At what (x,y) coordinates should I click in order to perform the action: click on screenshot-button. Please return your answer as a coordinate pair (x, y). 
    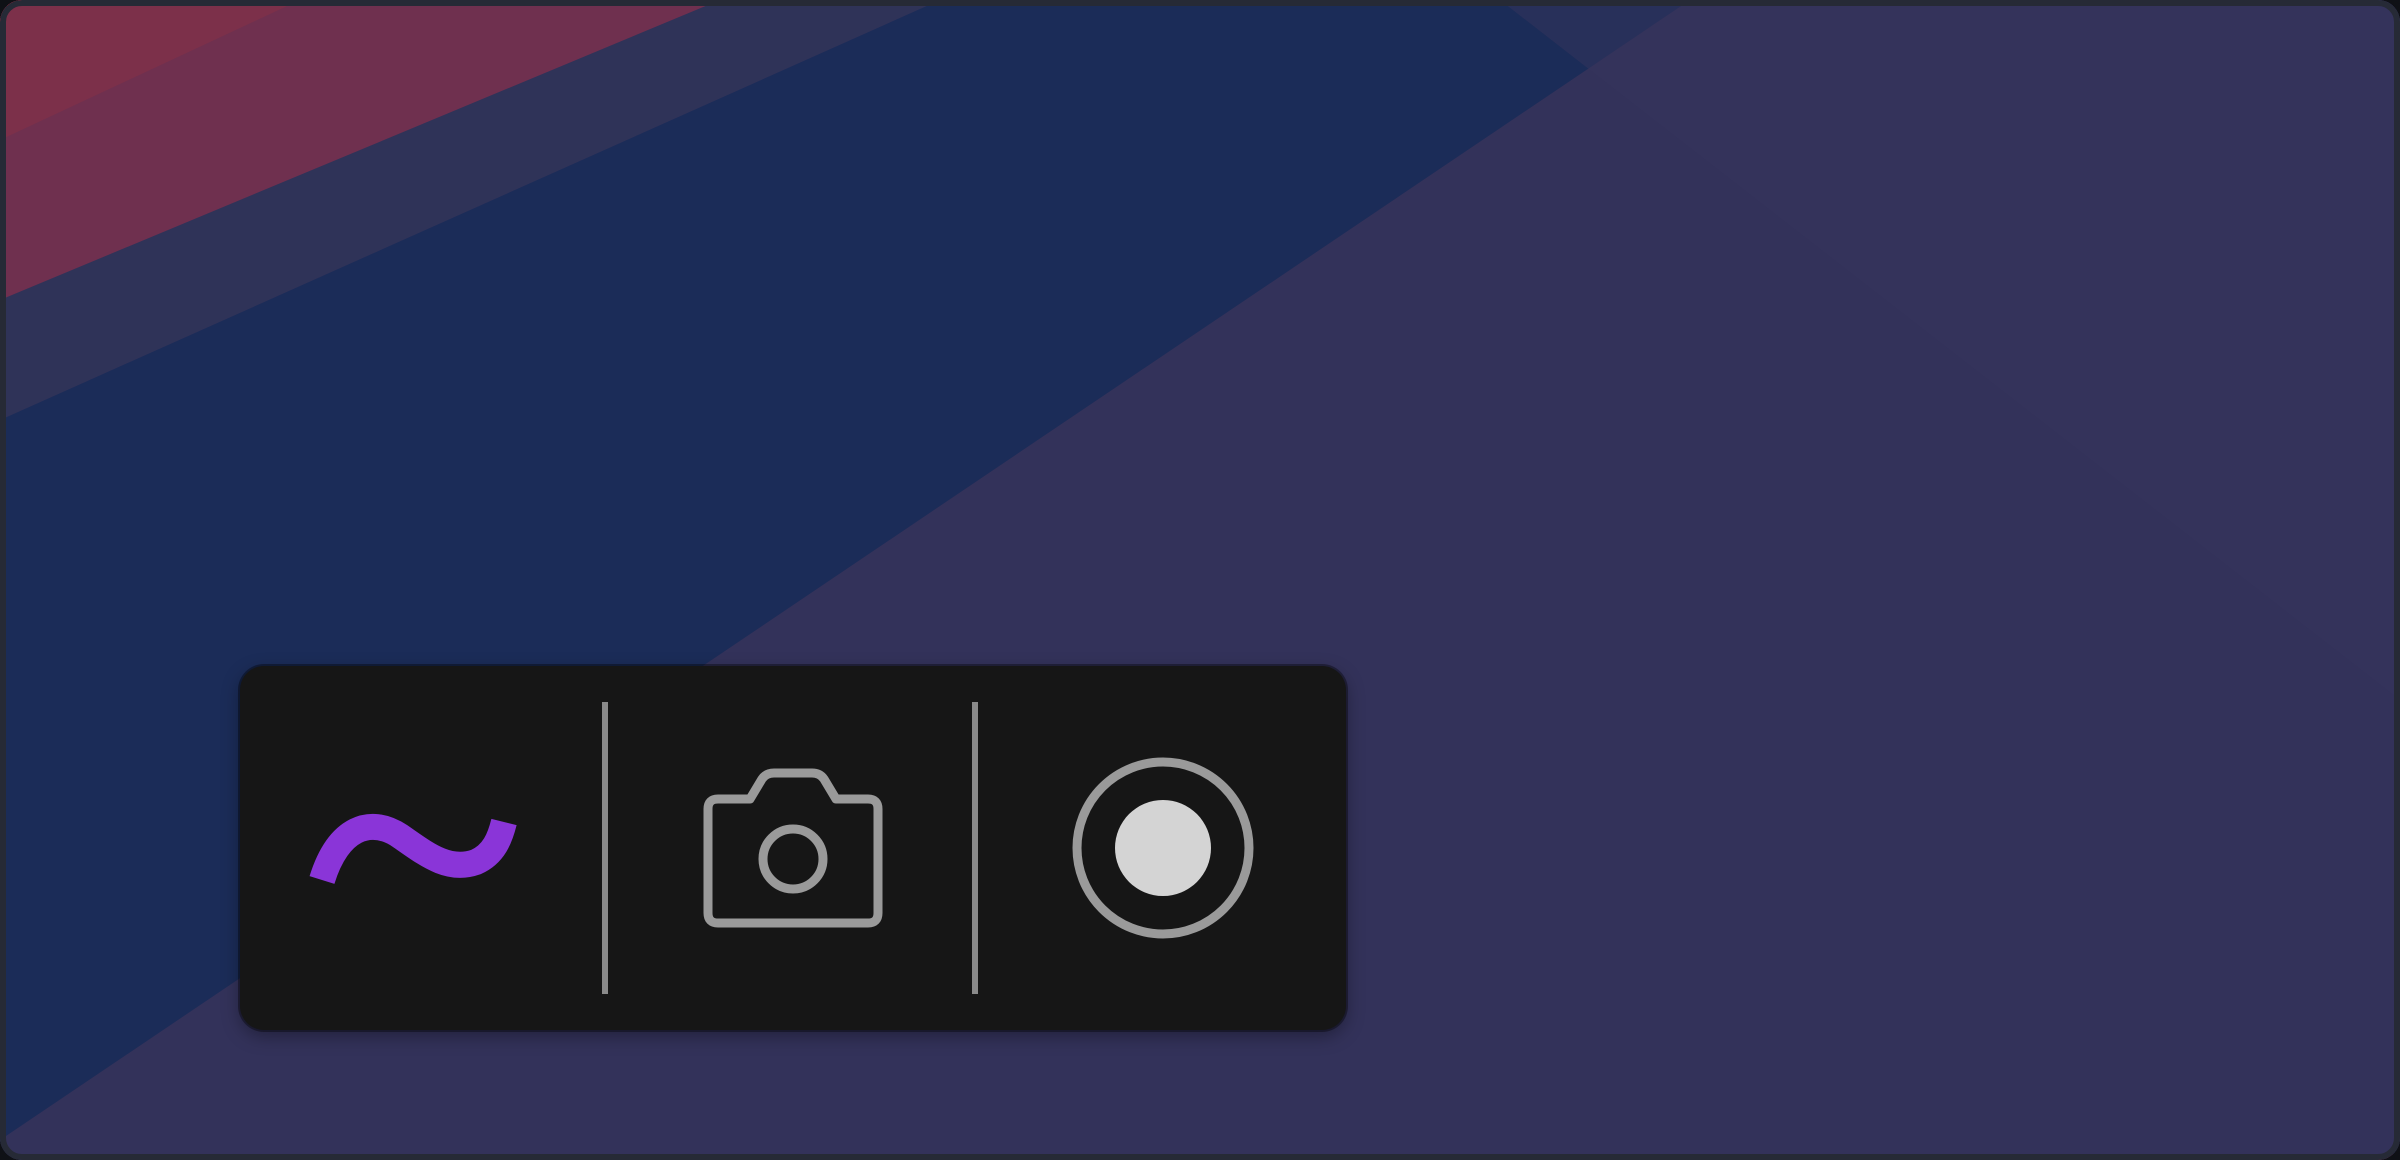
    Looking at the image, I should click on (793, 848).